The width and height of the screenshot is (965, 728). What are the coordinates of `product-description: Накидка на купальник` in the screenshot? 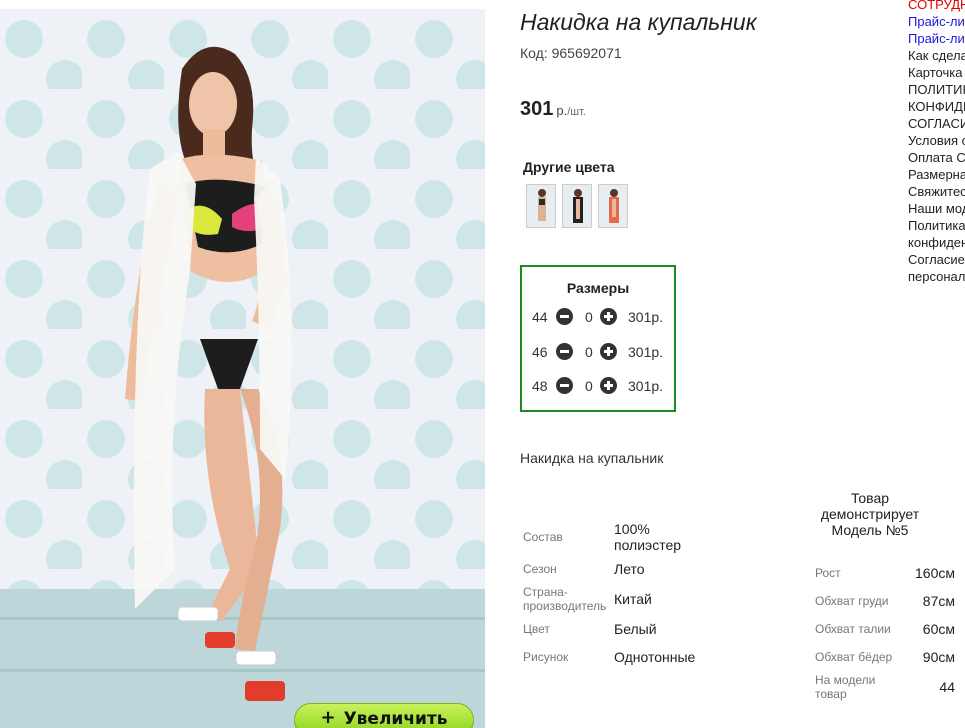 It's located at (592, 458).